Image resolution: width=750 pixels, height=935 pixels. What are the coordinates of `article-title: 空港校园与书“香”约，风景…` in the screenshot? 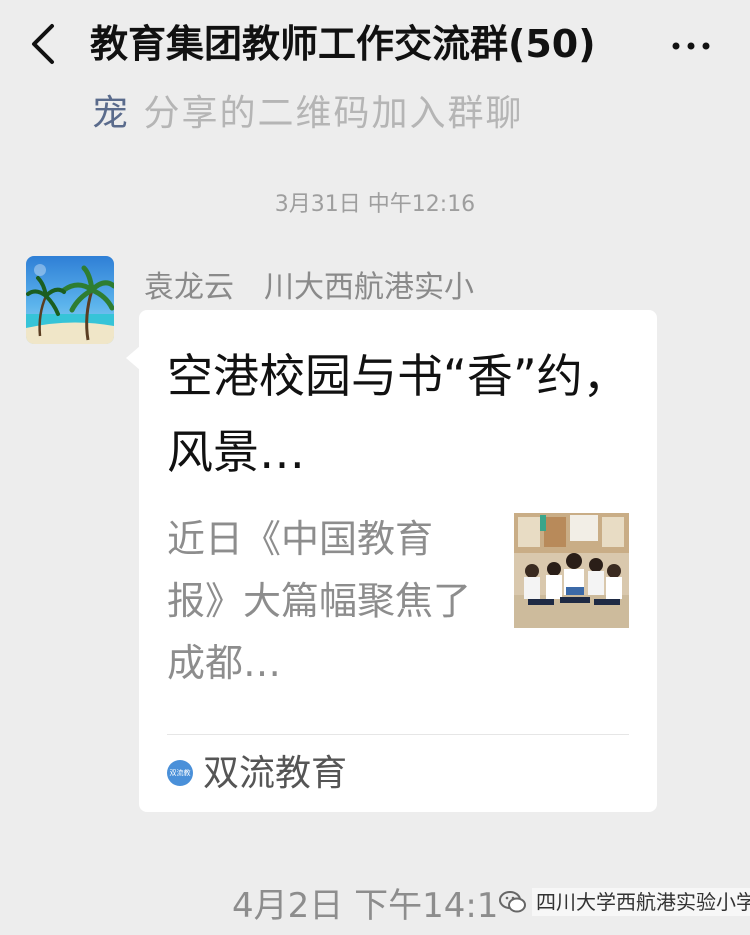 It's located at (398, 414).